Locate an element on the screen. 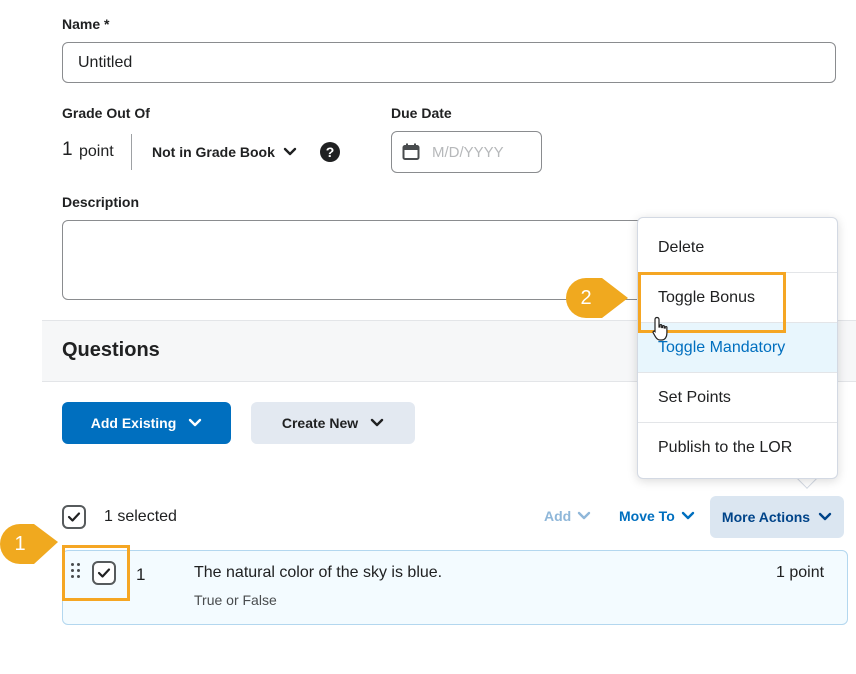  points-value: 1 is located at coordinates (67, 150).